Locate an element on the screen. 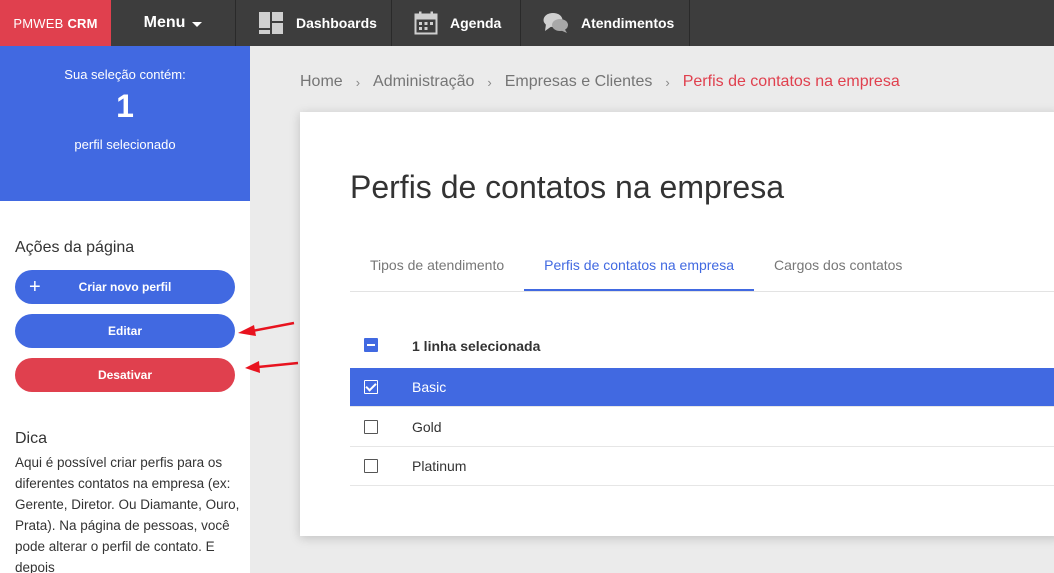 This screenshot has width=1054, height=573. nav-dashboards: Dashboards is located at coordinates (314, 23).